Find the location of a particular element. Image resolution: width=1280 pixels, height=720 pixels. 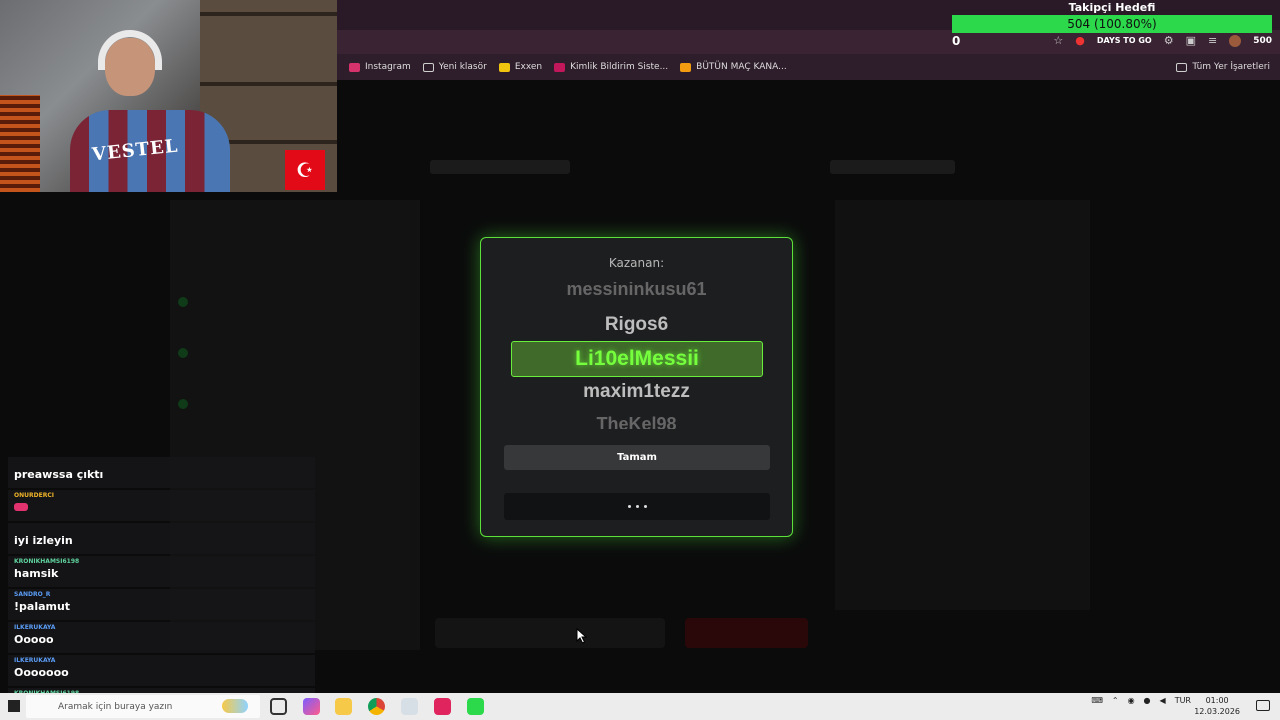

extension-icon: ● is located at coordinates (1080, 40).